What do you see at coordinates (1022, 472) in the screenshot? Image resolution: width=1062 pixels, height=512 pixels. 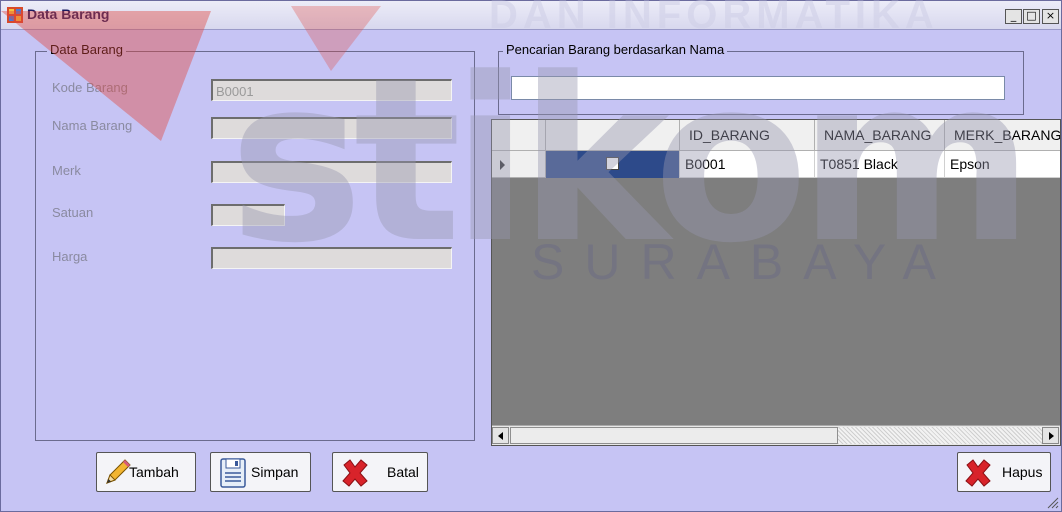 I see `hapus-label: Hapus` at bounding box center [1022, 472].